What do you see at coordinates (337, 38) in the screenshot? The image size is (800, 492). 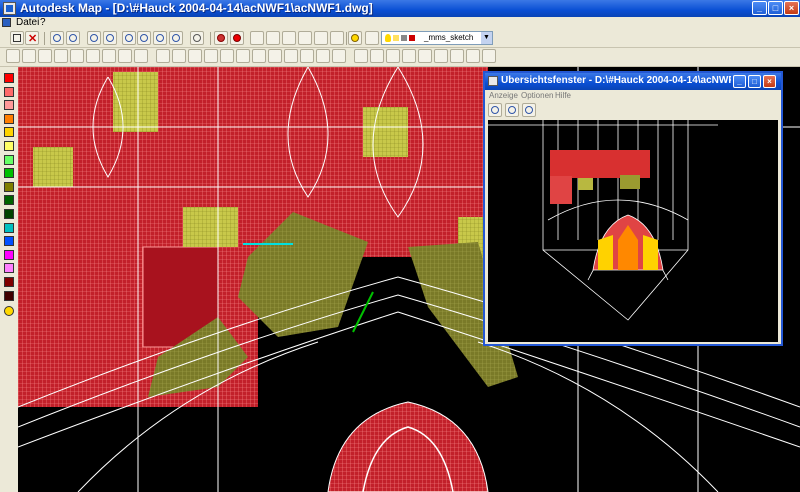 I see `select-icon` at bounding box center [337, 38].